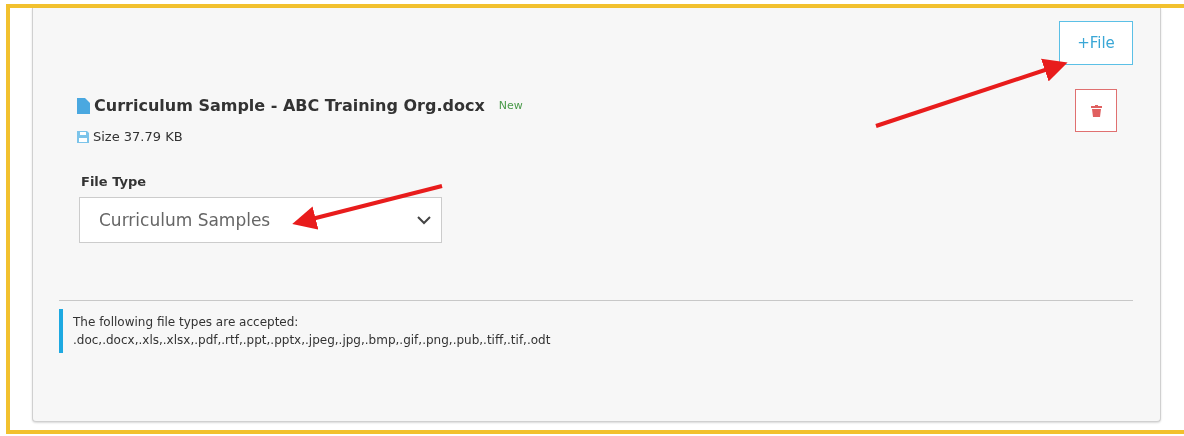 This screenshot has width=1184, height=436. What do you see at coordinates (114, 181) in the screenshot?
I see `file-type-label: File Type` at bounding box center [114, 181].